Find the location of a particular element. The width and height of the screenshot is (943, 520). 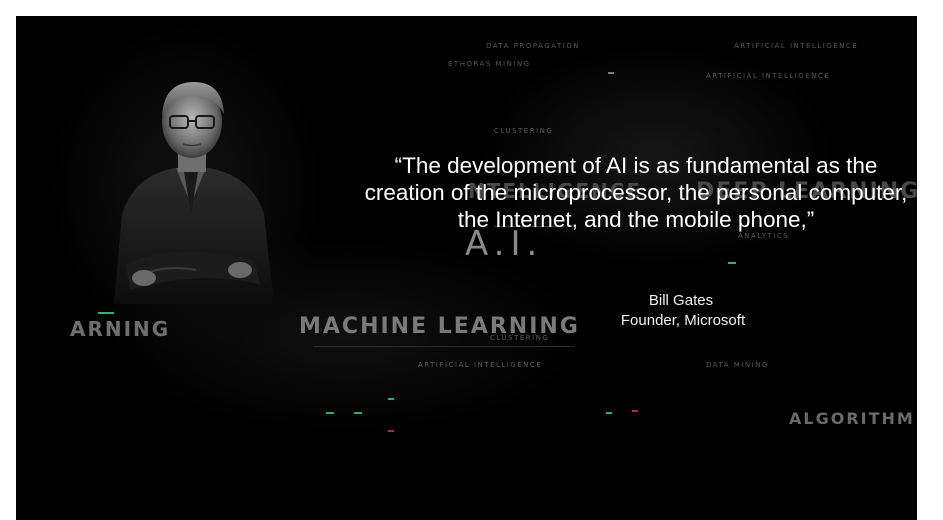

bg-label-ai-bottom: ARTIFICIAL INTELLIGENCE is located at coordinates (480, 365).